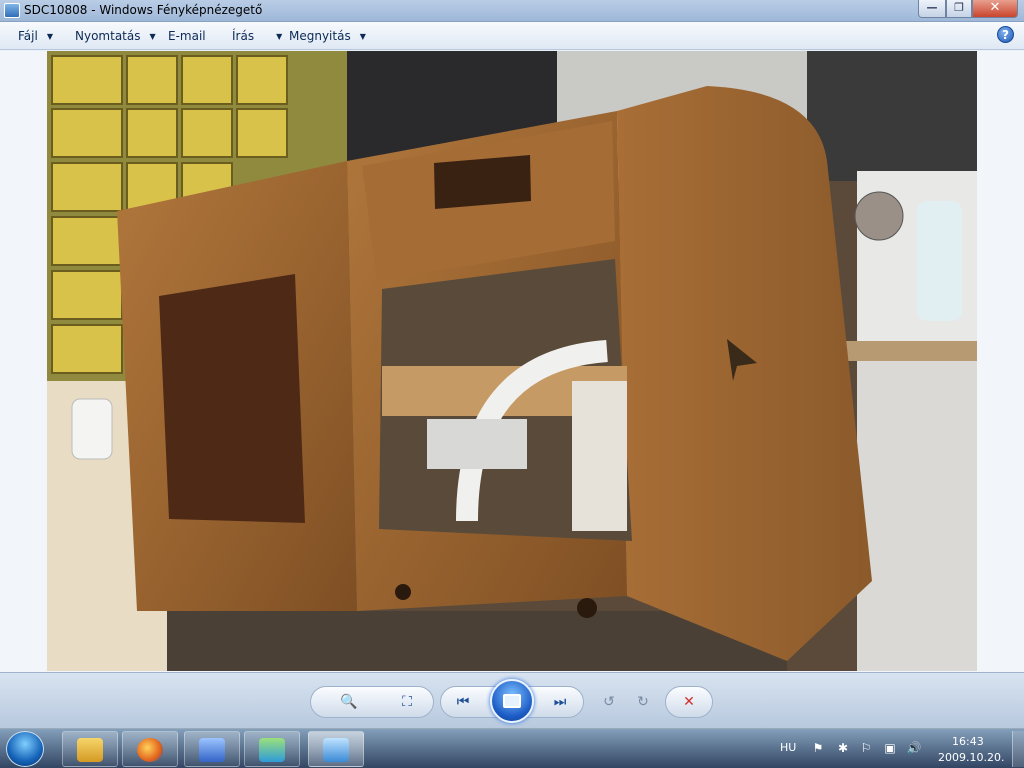 Image resolution: width=1024 pixels, height=768 pixels. I want to click on slideshow-icon, so click(512, 701).